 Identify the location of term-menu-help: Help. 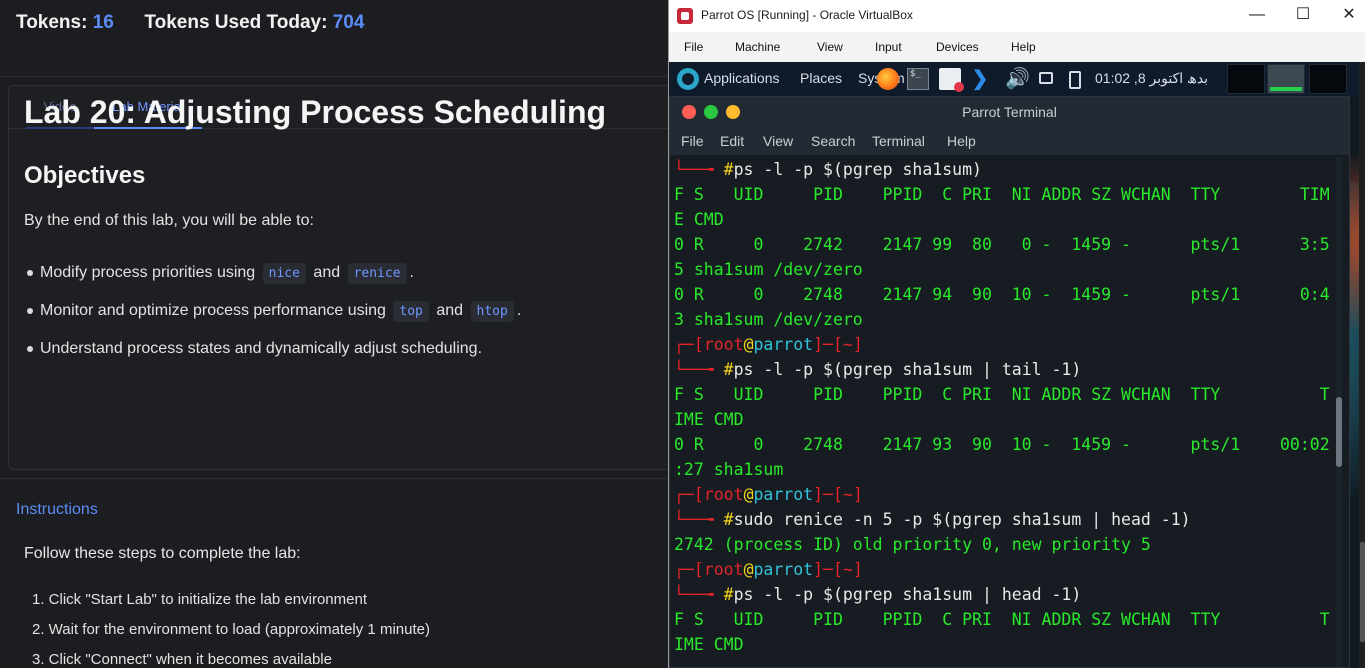
(961, 141).